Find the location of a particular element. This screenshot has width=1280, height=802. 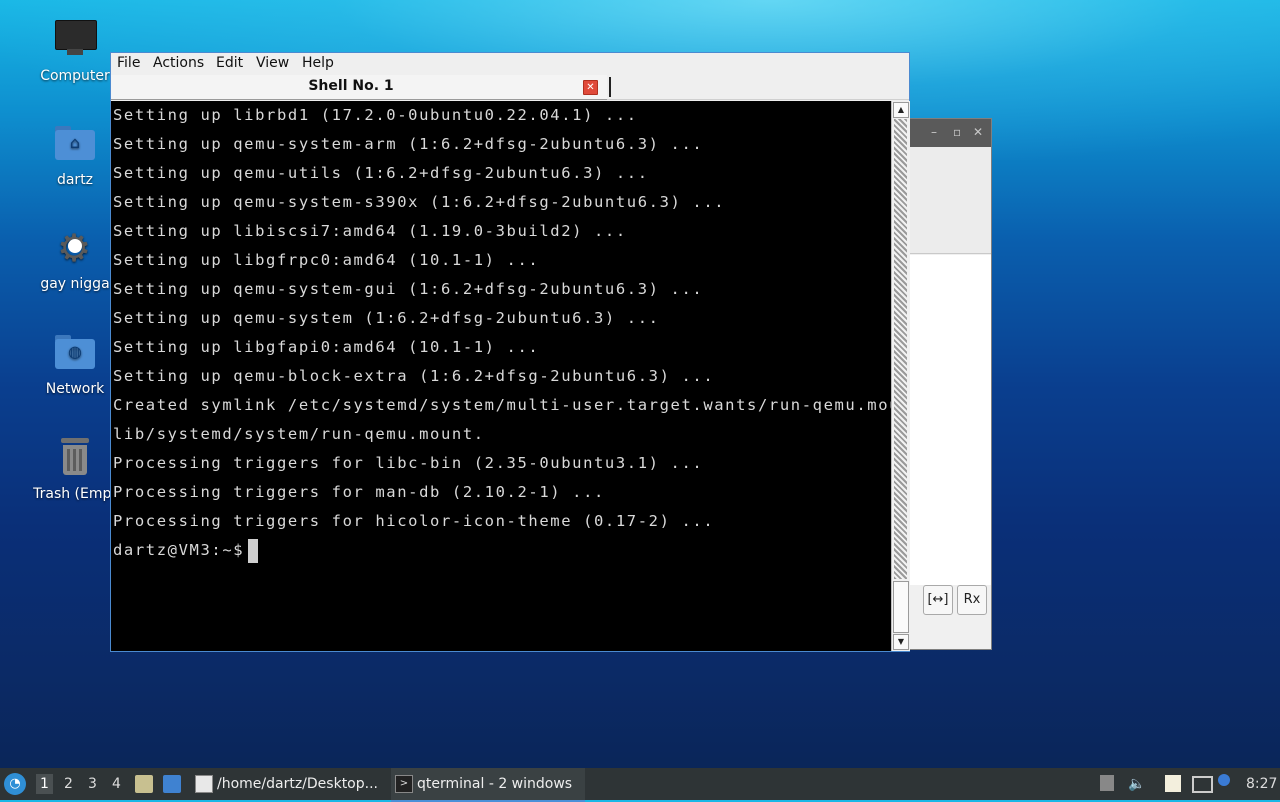

tab-title: Shell No. 1 is located at coordinates (351, 86).